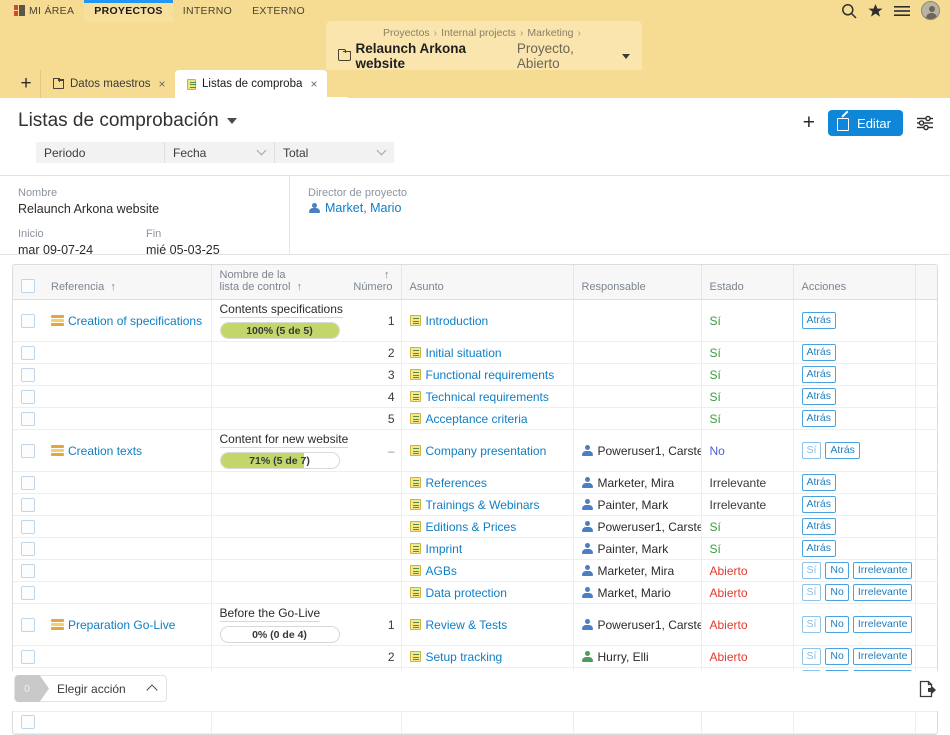 This screenshot has height=735, width=950. What do you see at coordinates (875, 10) in the screenshot?
I see `star-icon` at bounding box center [875, 10].